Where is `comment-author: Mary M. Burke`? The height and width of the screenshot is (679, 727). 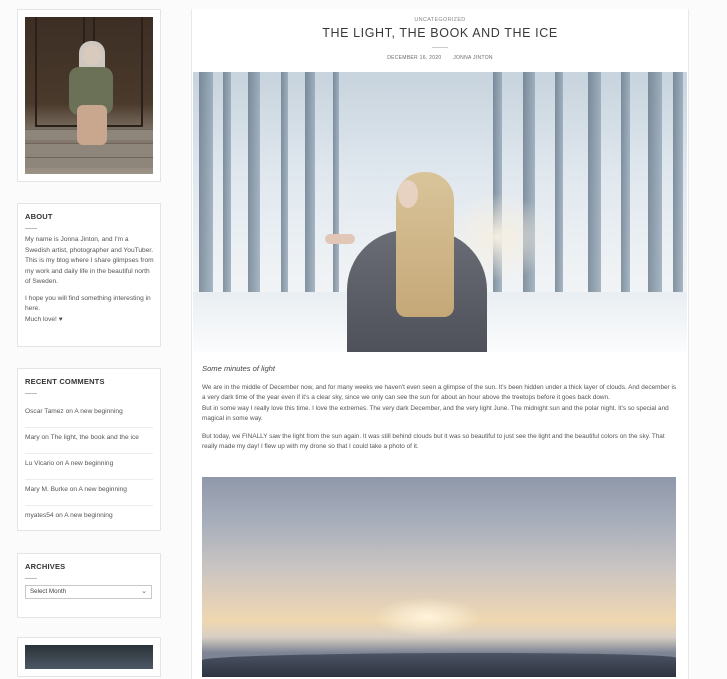
comment-author: Mary M. Burke is located at coordinates (46, 489).